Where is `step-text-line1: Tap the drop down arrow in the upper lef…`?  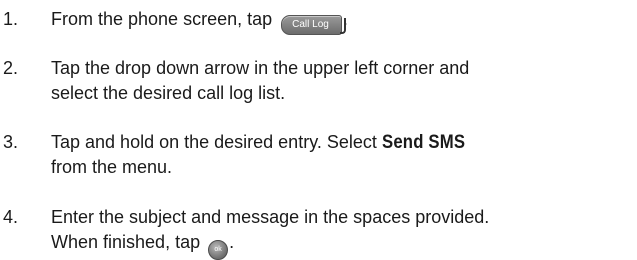 step-text-line1: Tap the drop down arrow in the upper lef… is located at coordinates (260, 68).